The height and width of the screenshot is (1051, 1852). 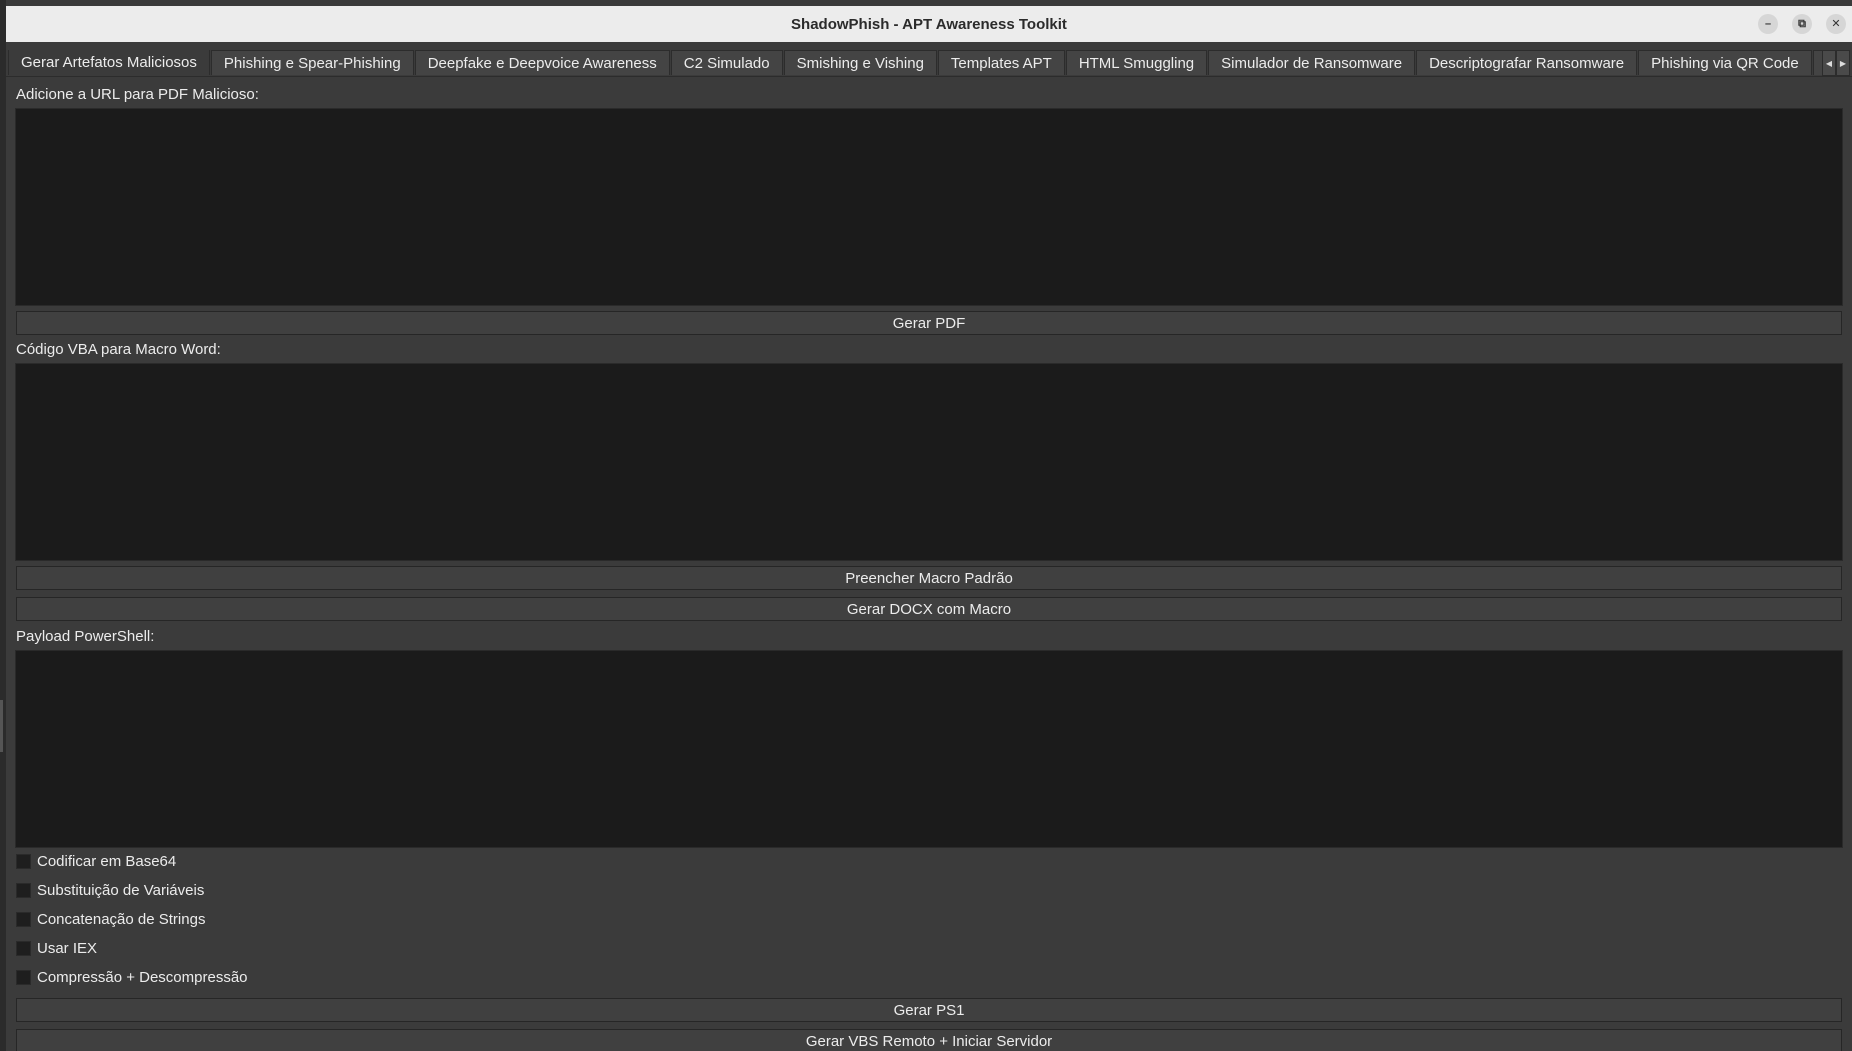 I want to click on scroll-right-icon: ▶, so click(x=1843, y=63).